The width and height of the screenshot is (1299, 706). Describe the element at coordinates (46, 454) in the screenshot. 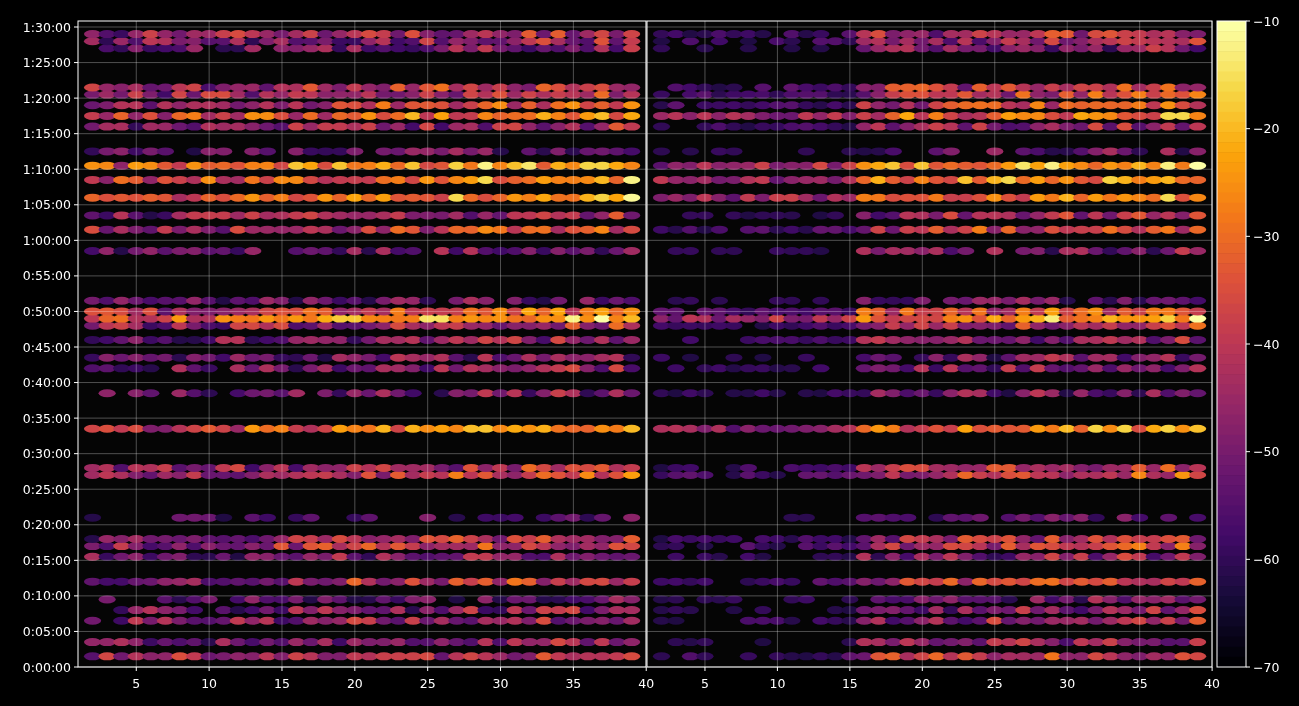

I see `axis-tick-label: 0:30:00` at that location.